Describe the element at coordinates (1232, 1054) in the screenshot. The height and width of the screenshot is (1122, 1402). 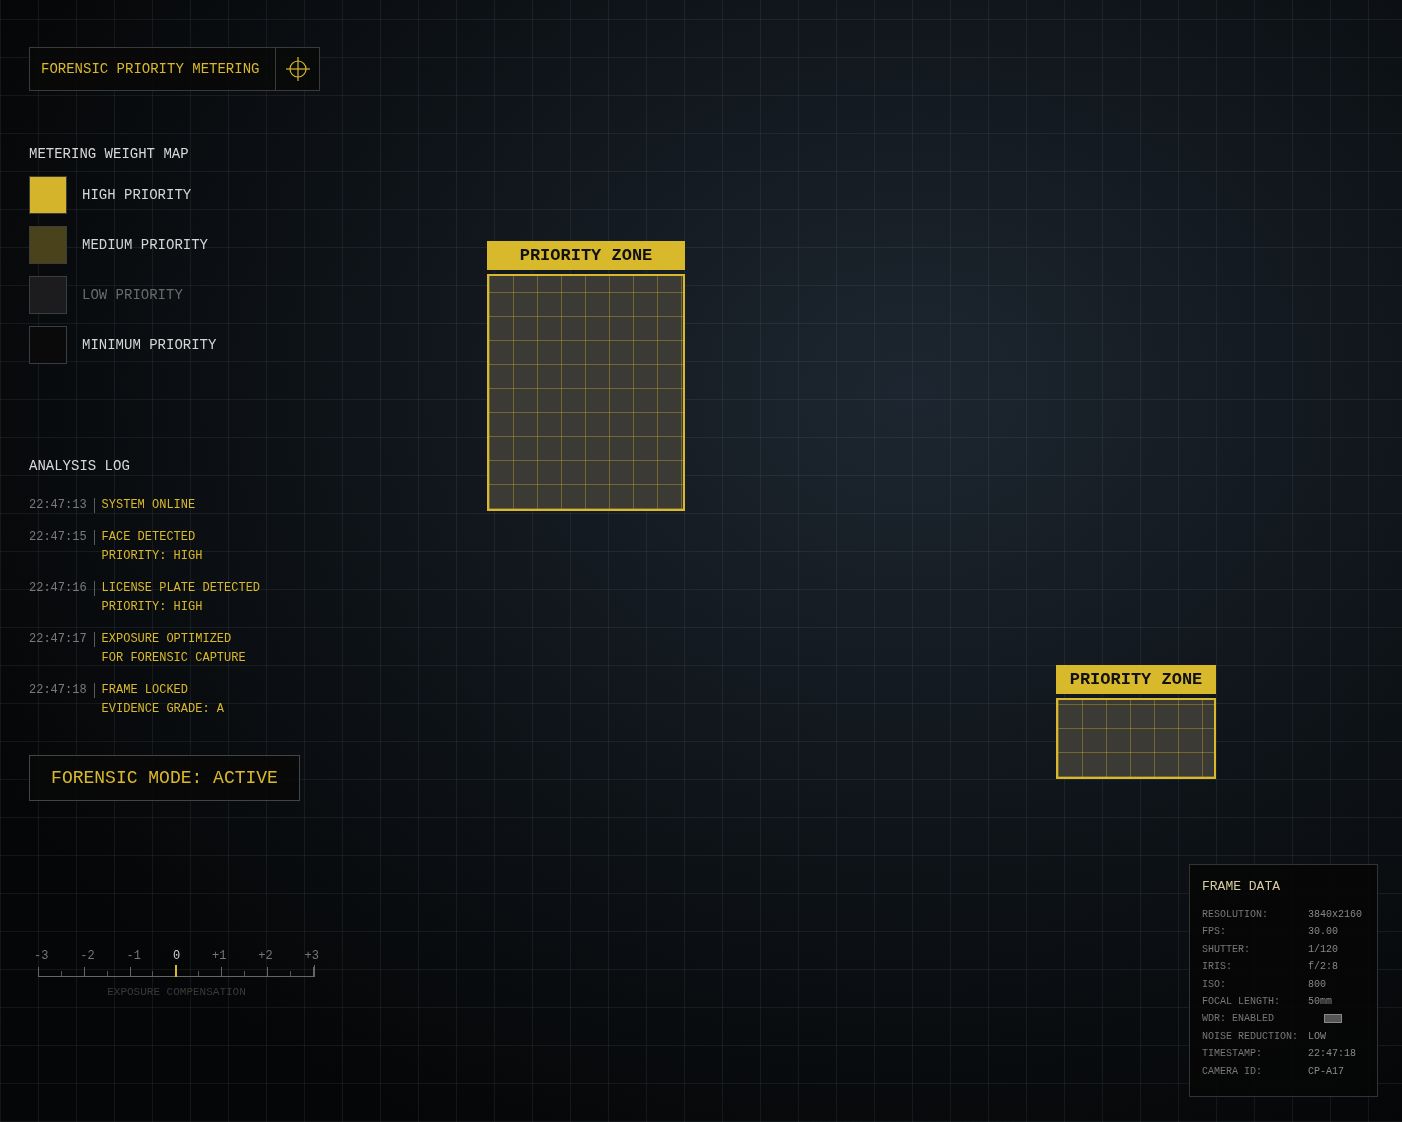
I see `data-label: TIMESTAMP:` at that location.